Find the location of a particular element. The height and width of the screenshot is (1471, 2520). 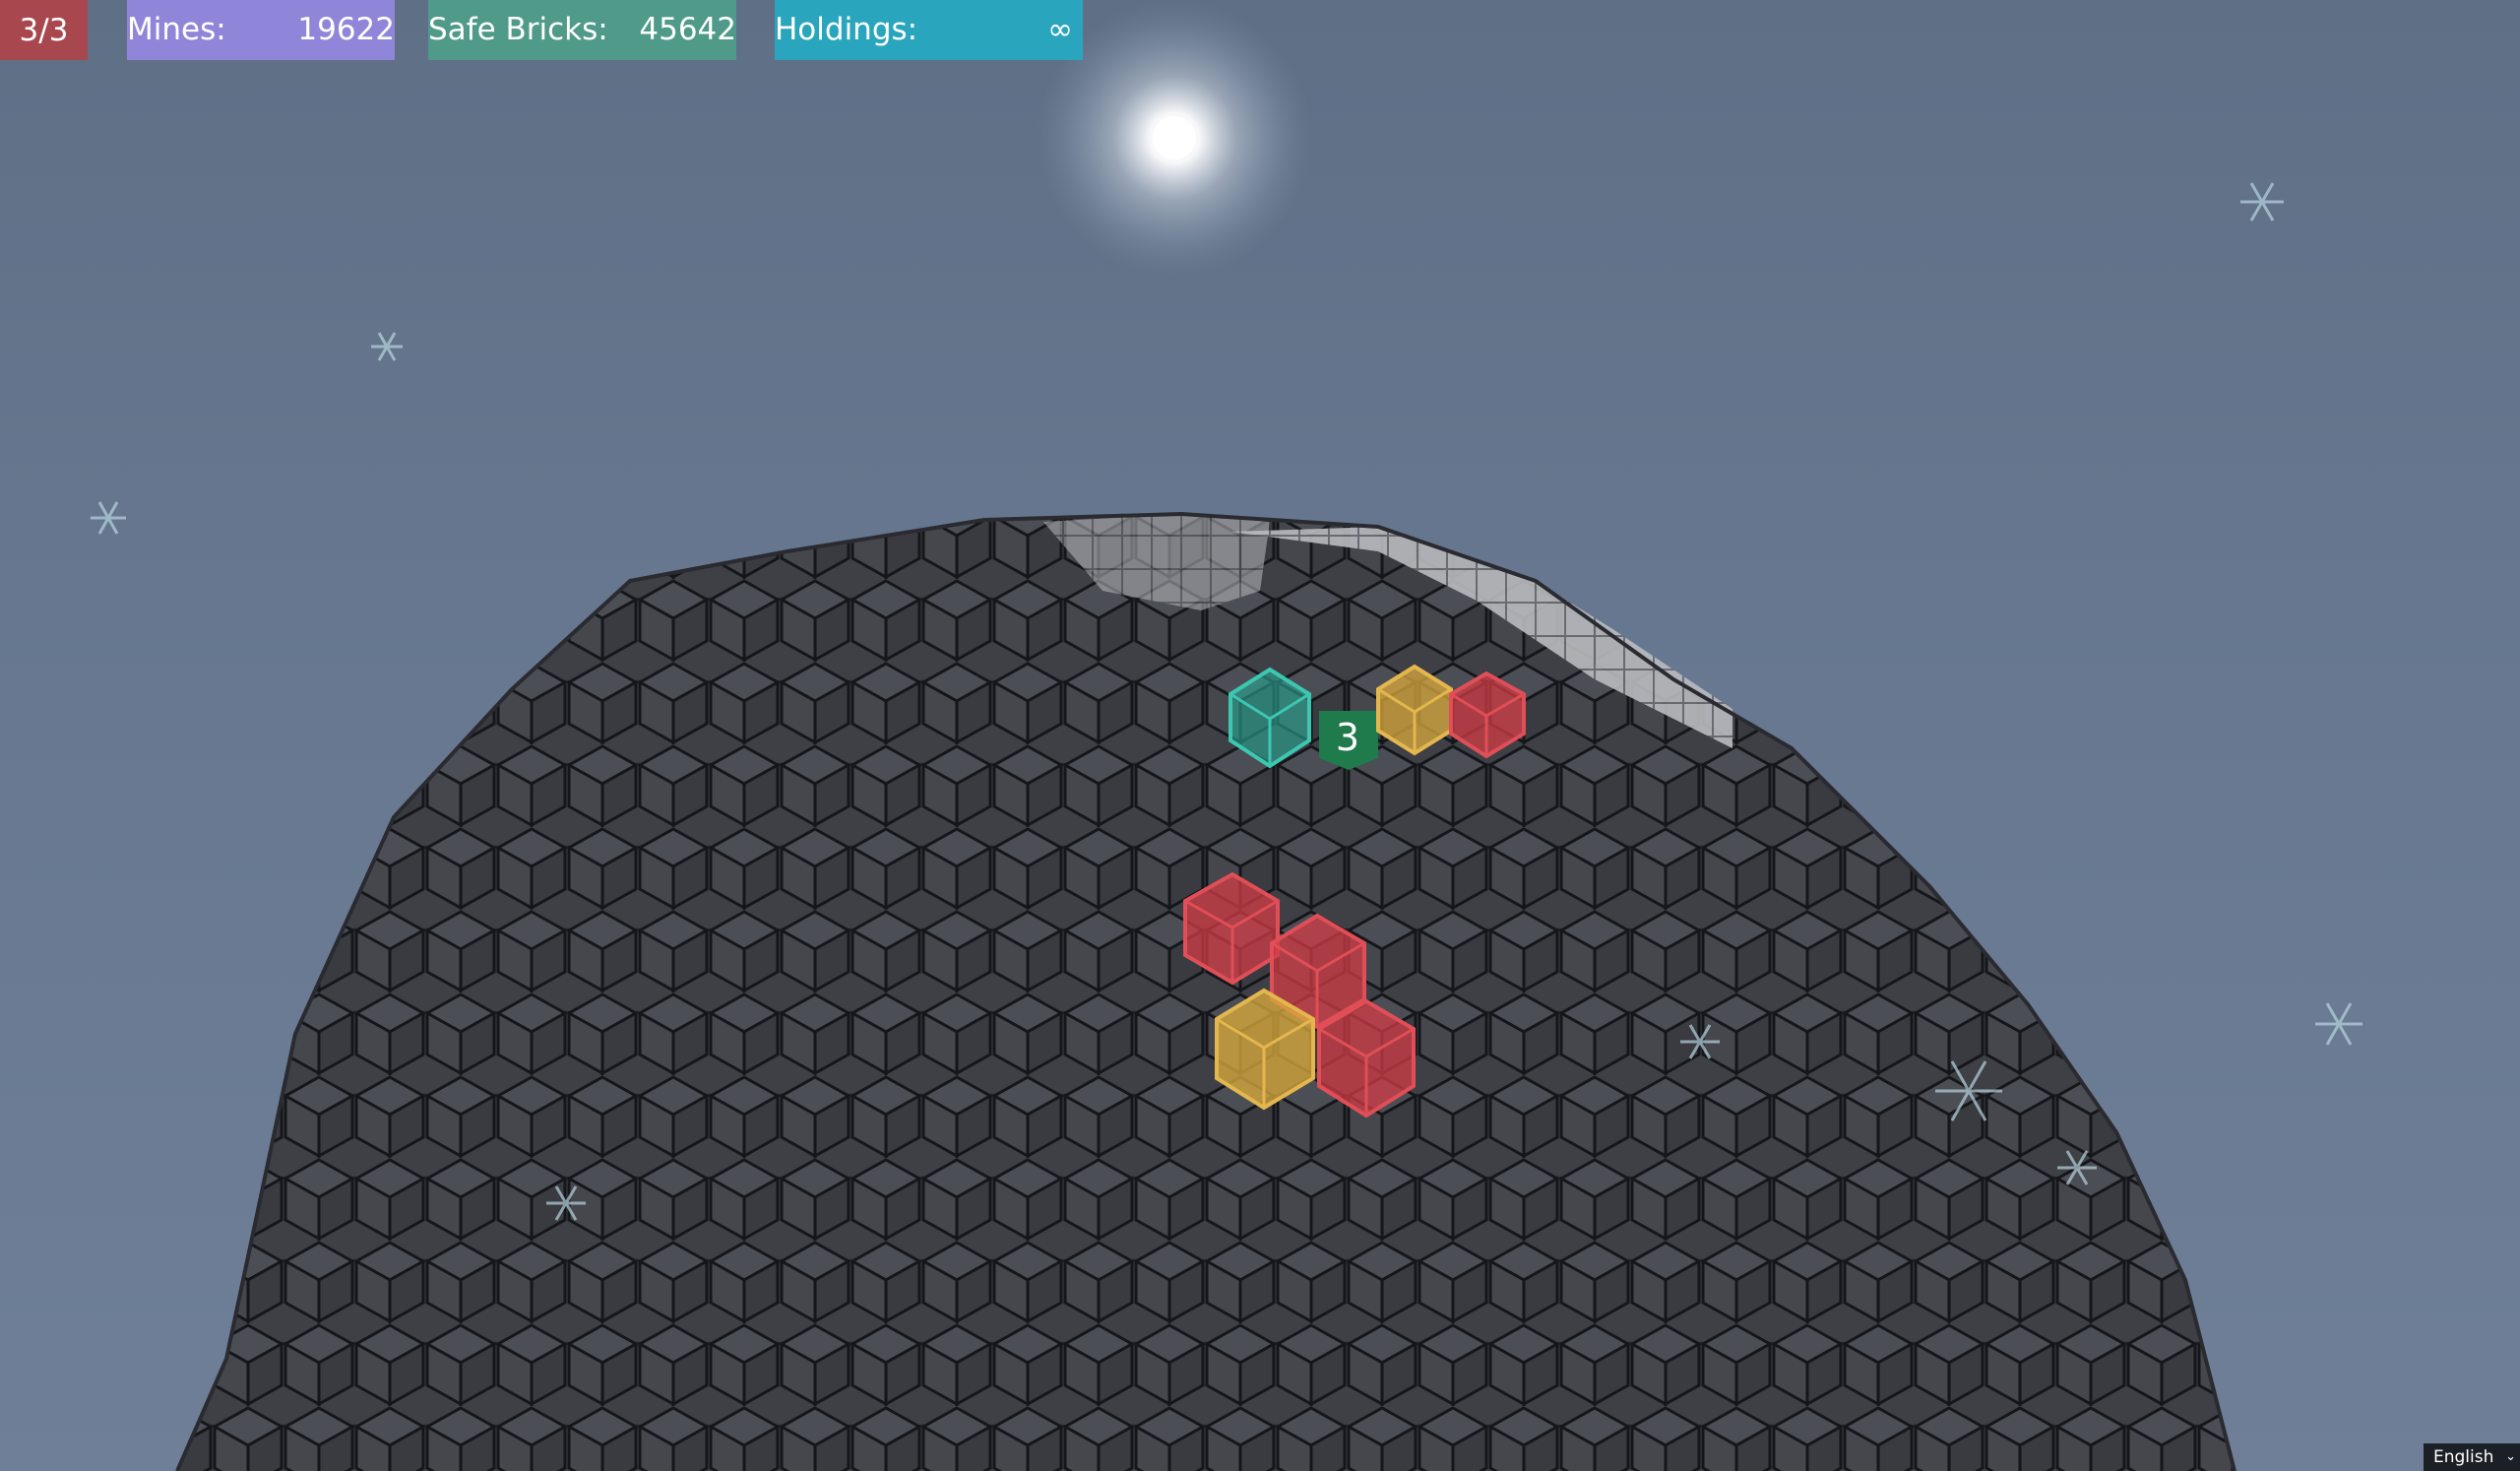

mines-label: Mines: is located at coordinates (176, 29).